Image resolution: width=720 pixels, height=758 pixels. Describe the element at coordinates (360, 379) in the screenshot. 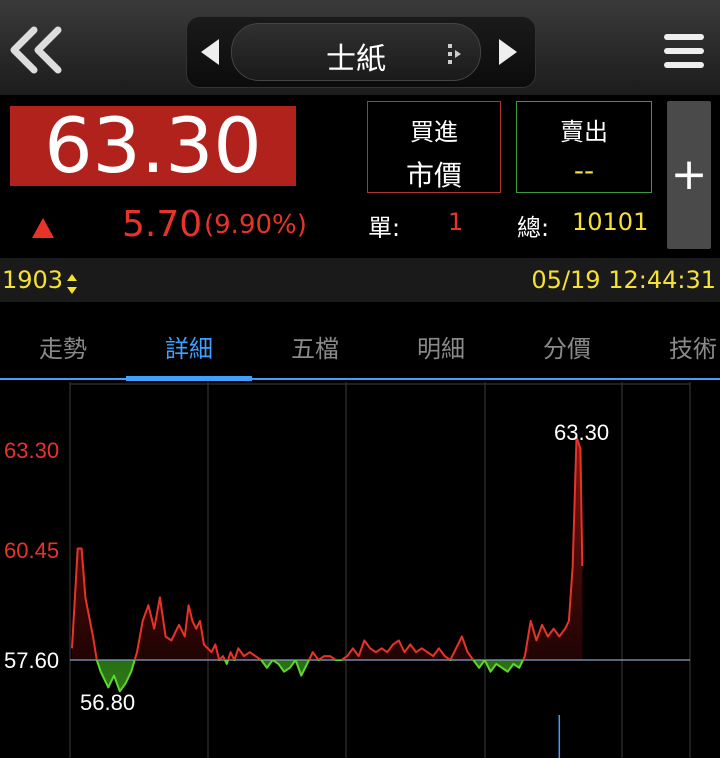

I see `tab-divider` at that location.